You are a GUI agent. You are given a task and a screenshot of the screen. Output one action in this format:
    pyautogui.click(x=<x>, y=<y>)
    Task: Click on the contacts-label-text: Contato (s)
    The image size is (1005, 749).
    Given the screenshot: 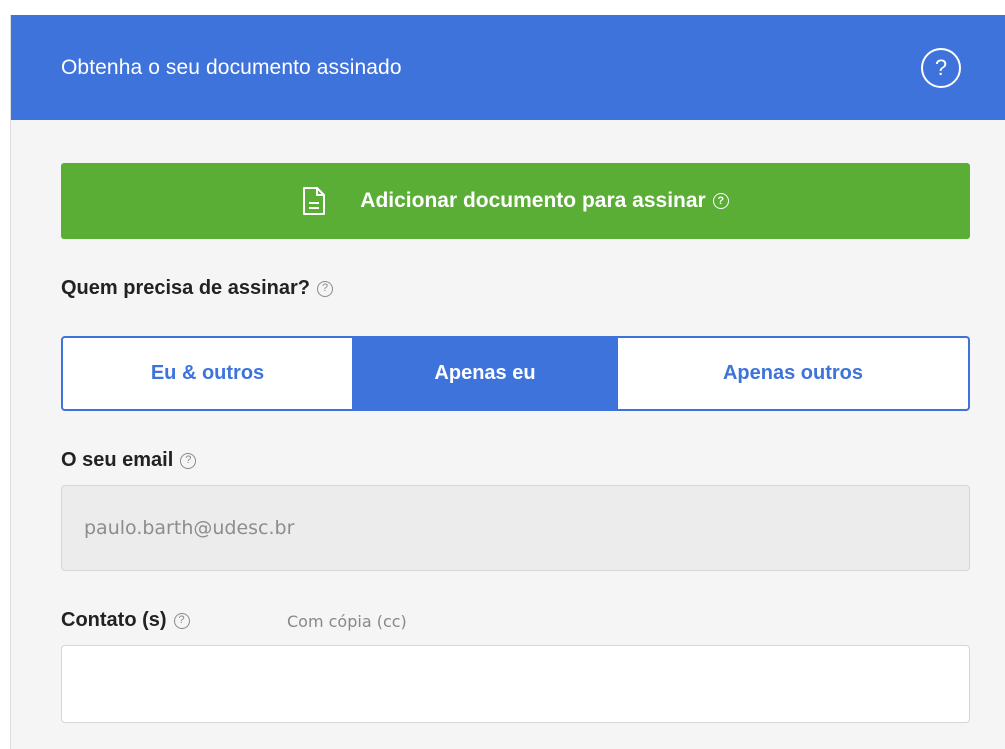 What is the action you would take?
    pyautogui.click(x=114, y=620)
    